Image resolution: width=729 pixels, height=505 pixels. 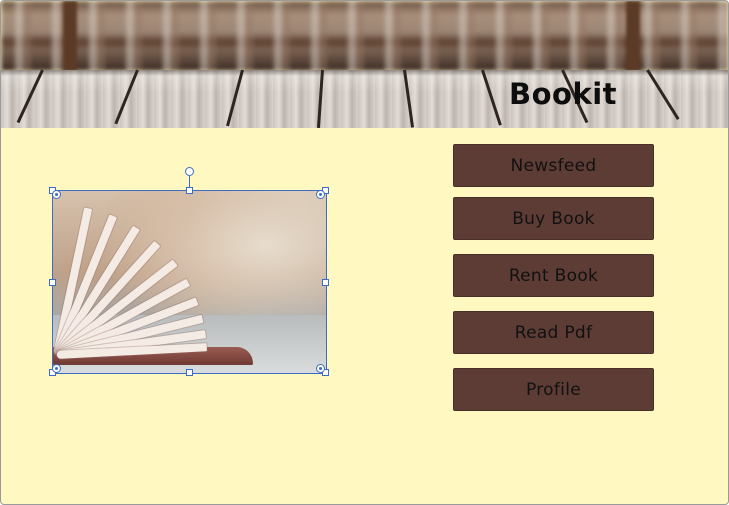 I want to click on app-title: Bookit, so click(x=563, y=94).